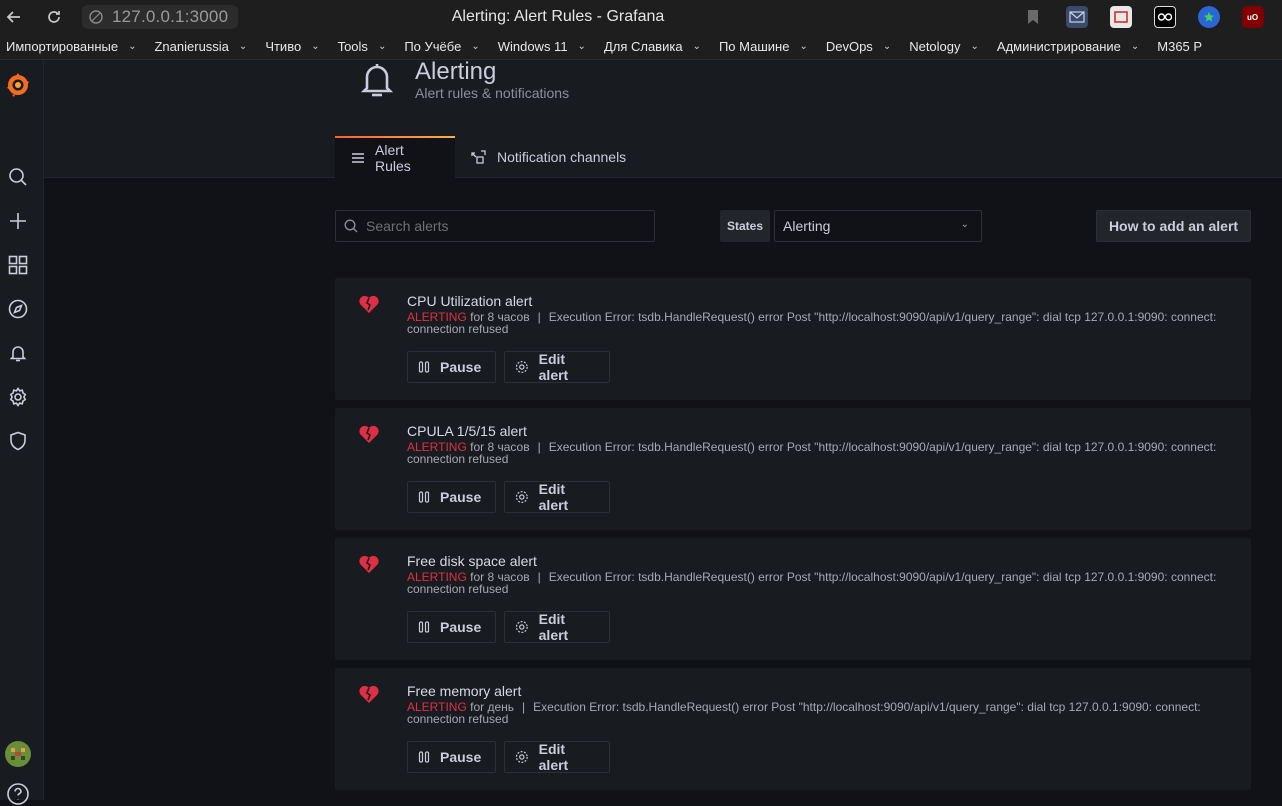 The height and width of the screenshot is (806, 1282). I want to click on bookmark-folder: Znanierussia ⌄, so click(200, 46).